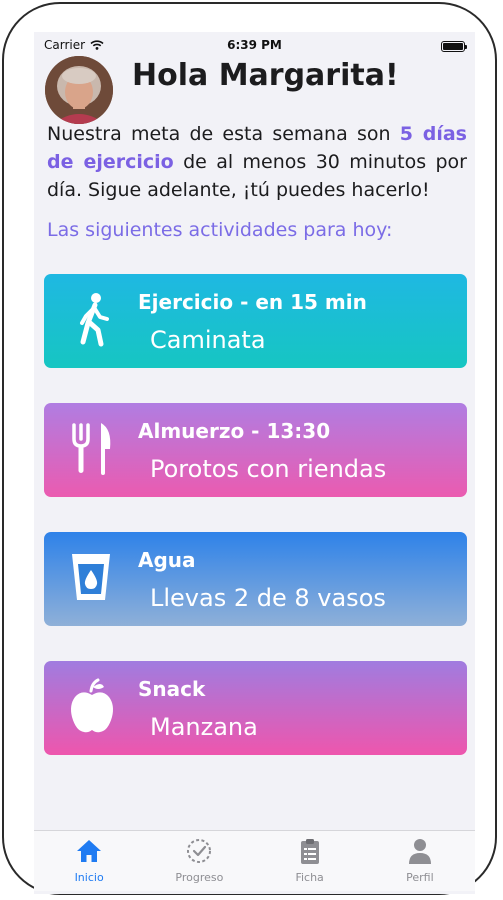 This screenshot has height=900, width=503. What do you see at coordinates (309, 877) in the screenshot?
I see `tab-label: Ficha` at bounding box center [309, 877].